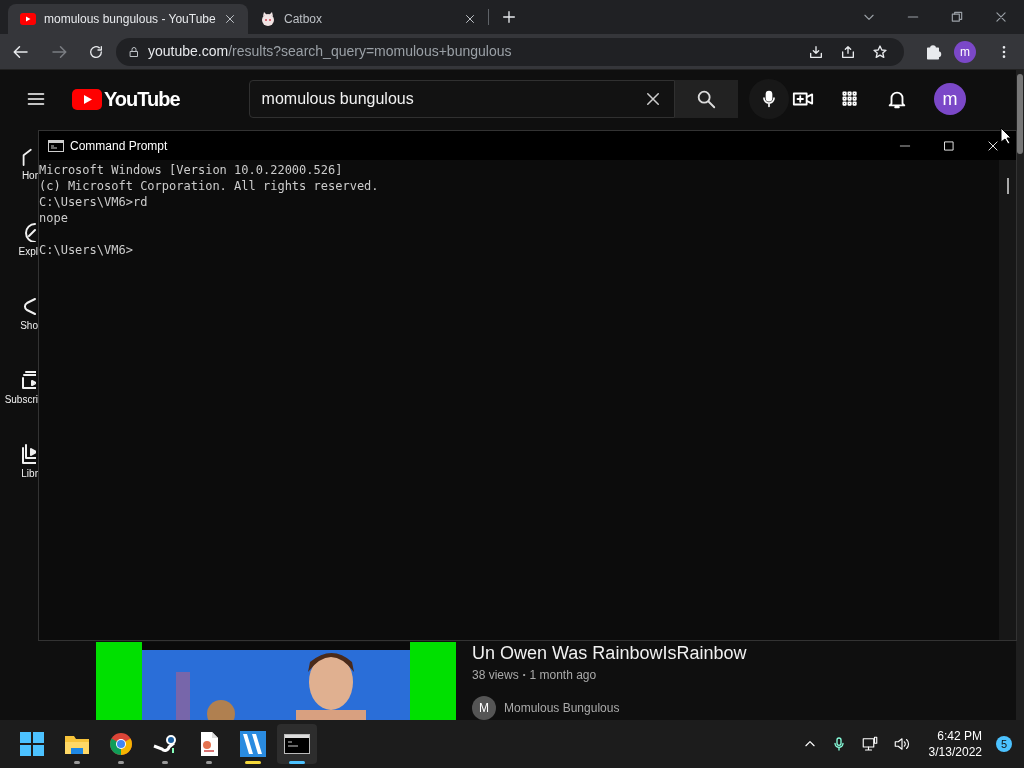 Image resolution: width=1024 pixels, height=768 pixels. I want to click on console-line: C:\Users\VM6>, so click(86, 250).